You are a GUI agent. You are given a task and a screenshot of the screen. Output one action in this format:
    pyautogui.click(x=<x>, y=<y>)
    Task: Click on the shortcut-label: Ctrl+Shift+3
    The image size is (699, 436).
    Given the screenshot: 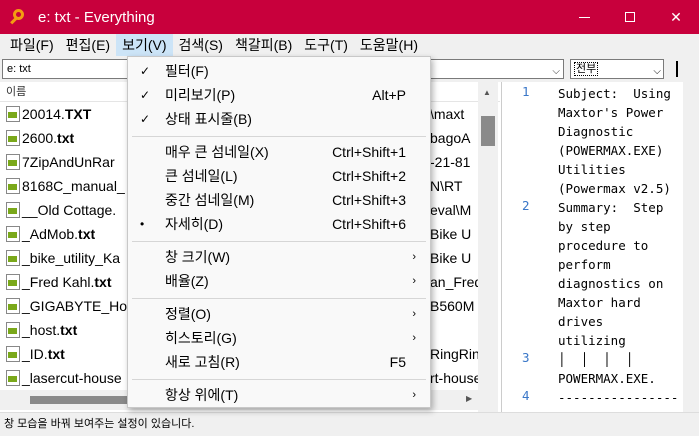 What is the action you would take?
    pyautogui.click(x=369, y=200)
    